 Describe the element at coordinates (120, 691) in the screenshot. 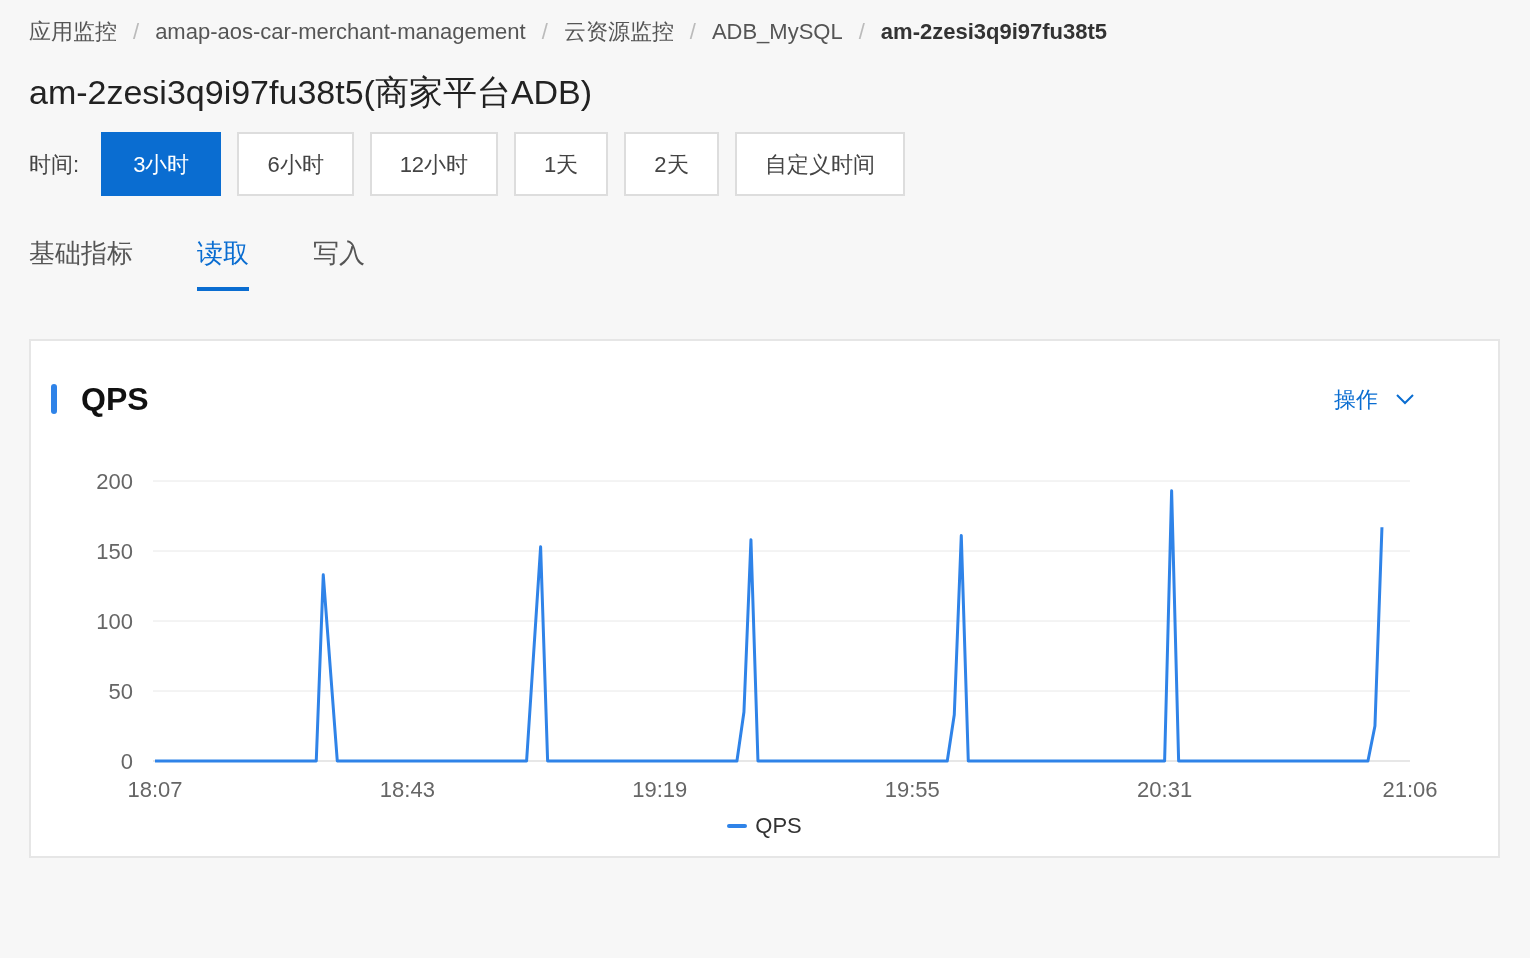

I see `y-axis-label: 50` at that location.